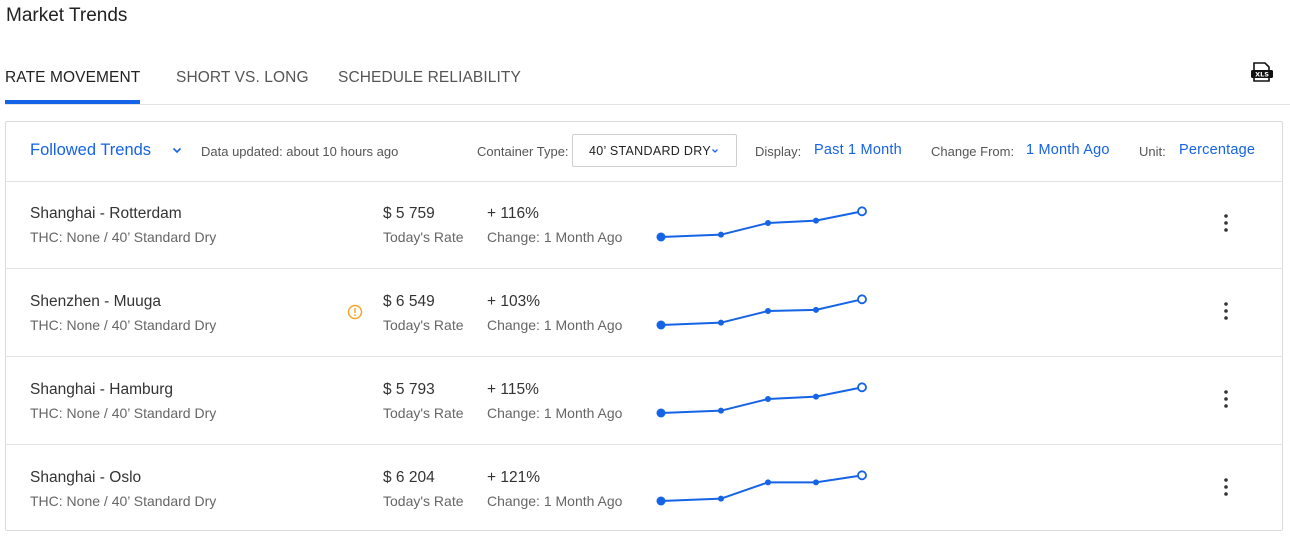 This screenshot has height=539, width=1290. I want to click on container-type-select: 40’ STANDARD DRY, so click(654, 150).